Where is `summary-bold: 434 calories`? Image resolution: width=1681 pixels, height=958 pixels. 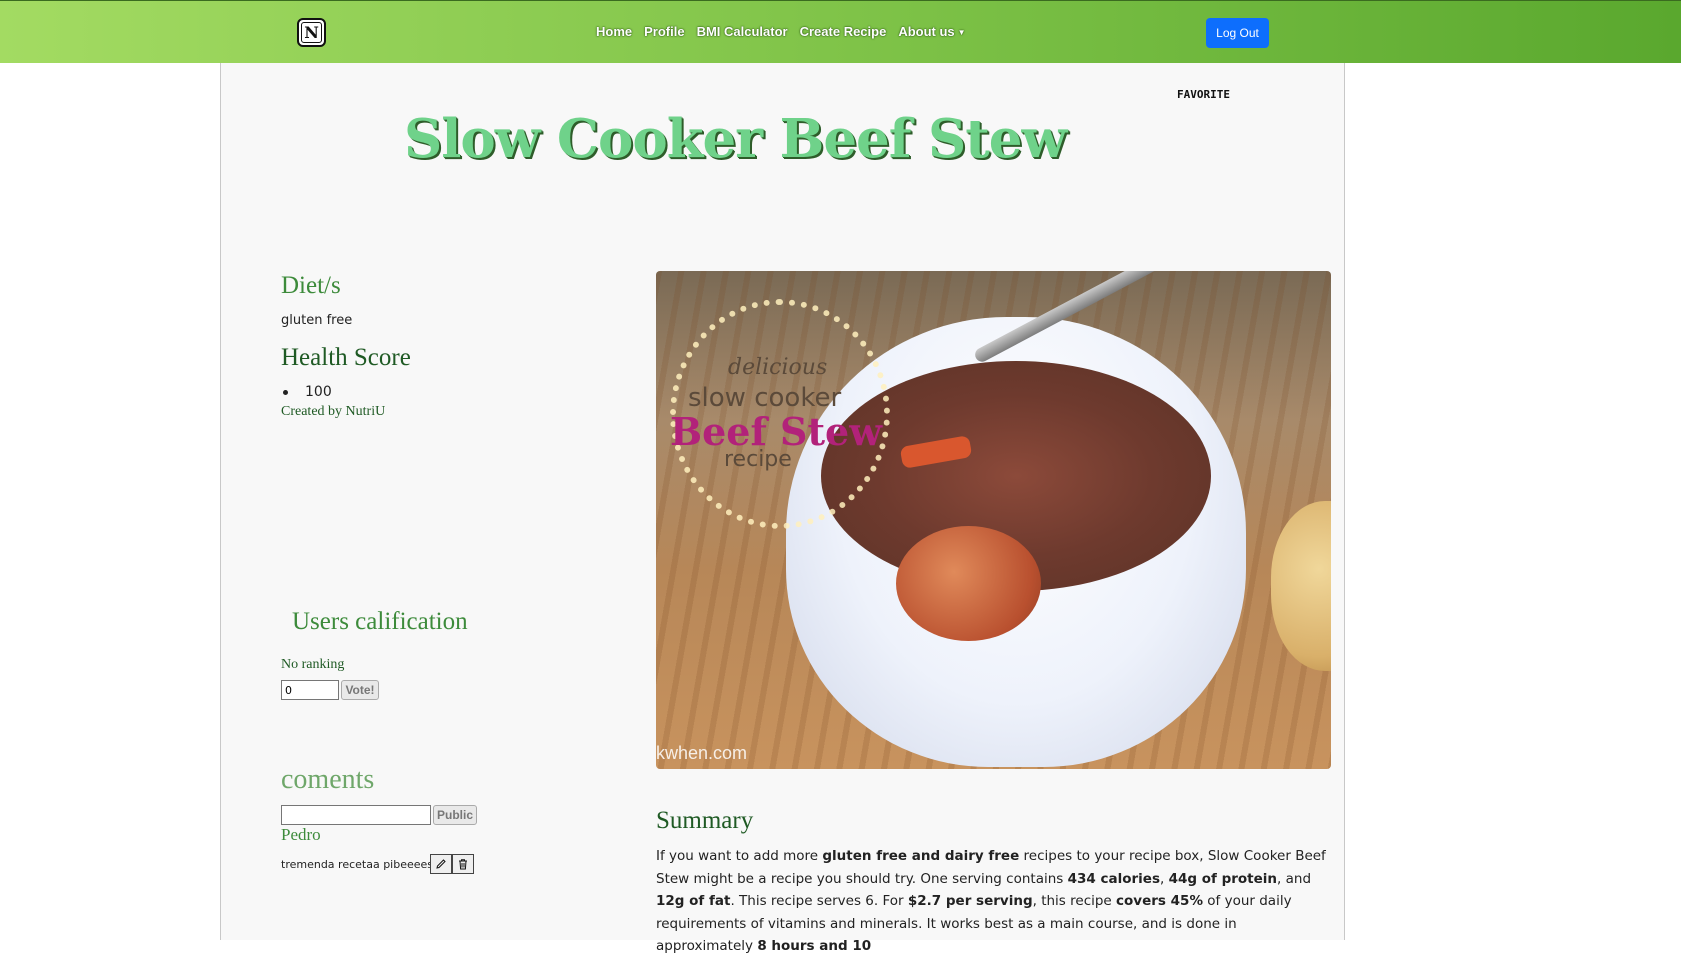 summary-bold: 434 calories is located at coordinates (1113, 878).